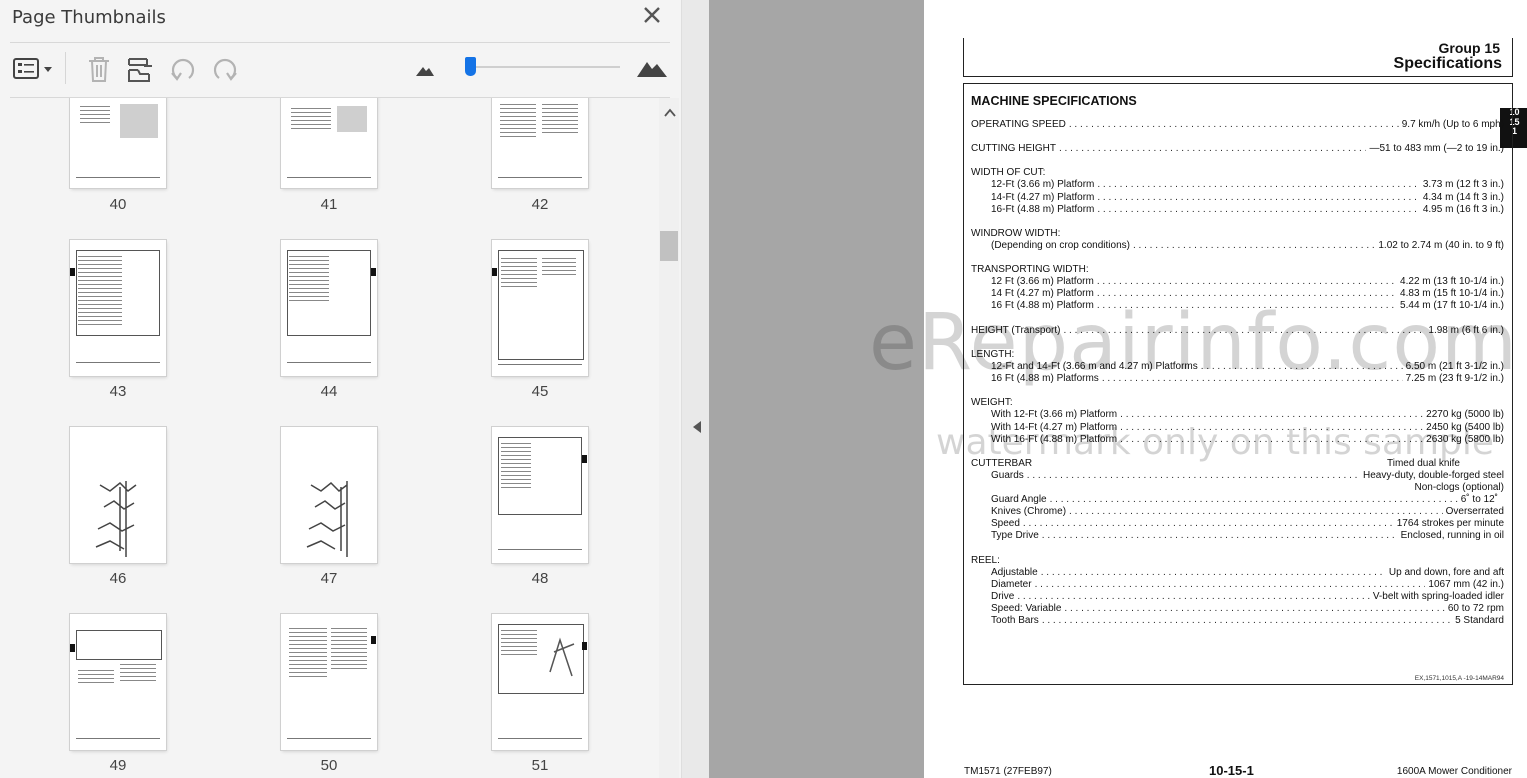  Describe the element at coordinates (183, 69) in the screenshot. I see `rotate-ccw-icon` at that location.